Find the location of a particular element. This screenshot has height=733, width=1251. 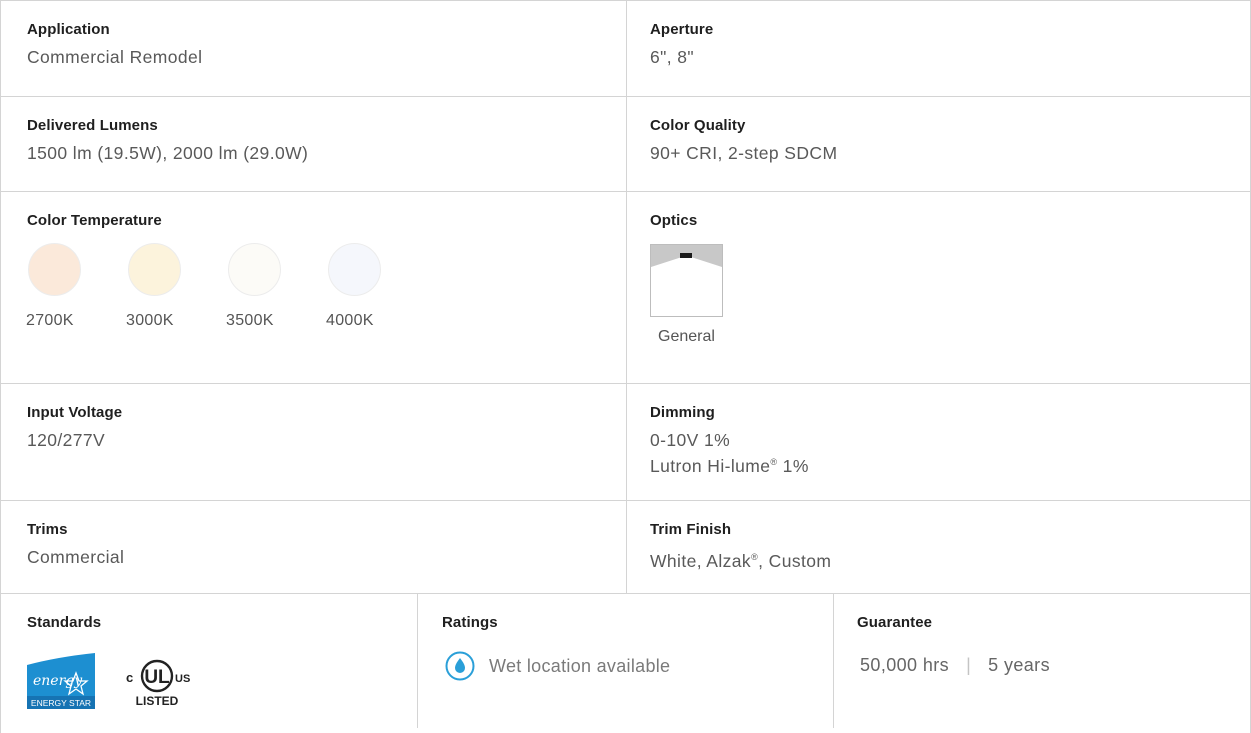

ul-mark: UL is located at coordinates (157, 677).